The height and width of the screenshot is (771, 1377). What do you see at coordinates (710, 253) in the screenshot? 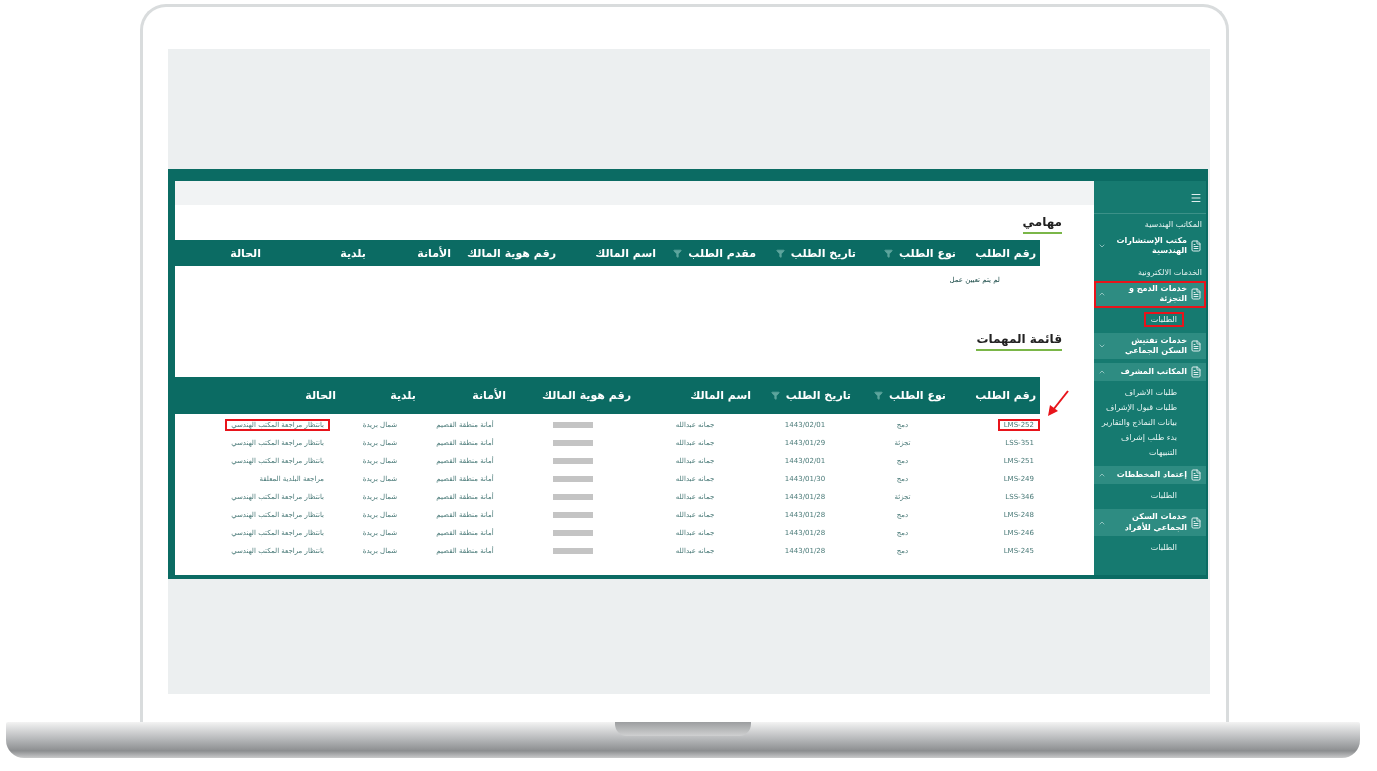
I see `column-header: مقدم الطلب` at bounding box center [710, 253].